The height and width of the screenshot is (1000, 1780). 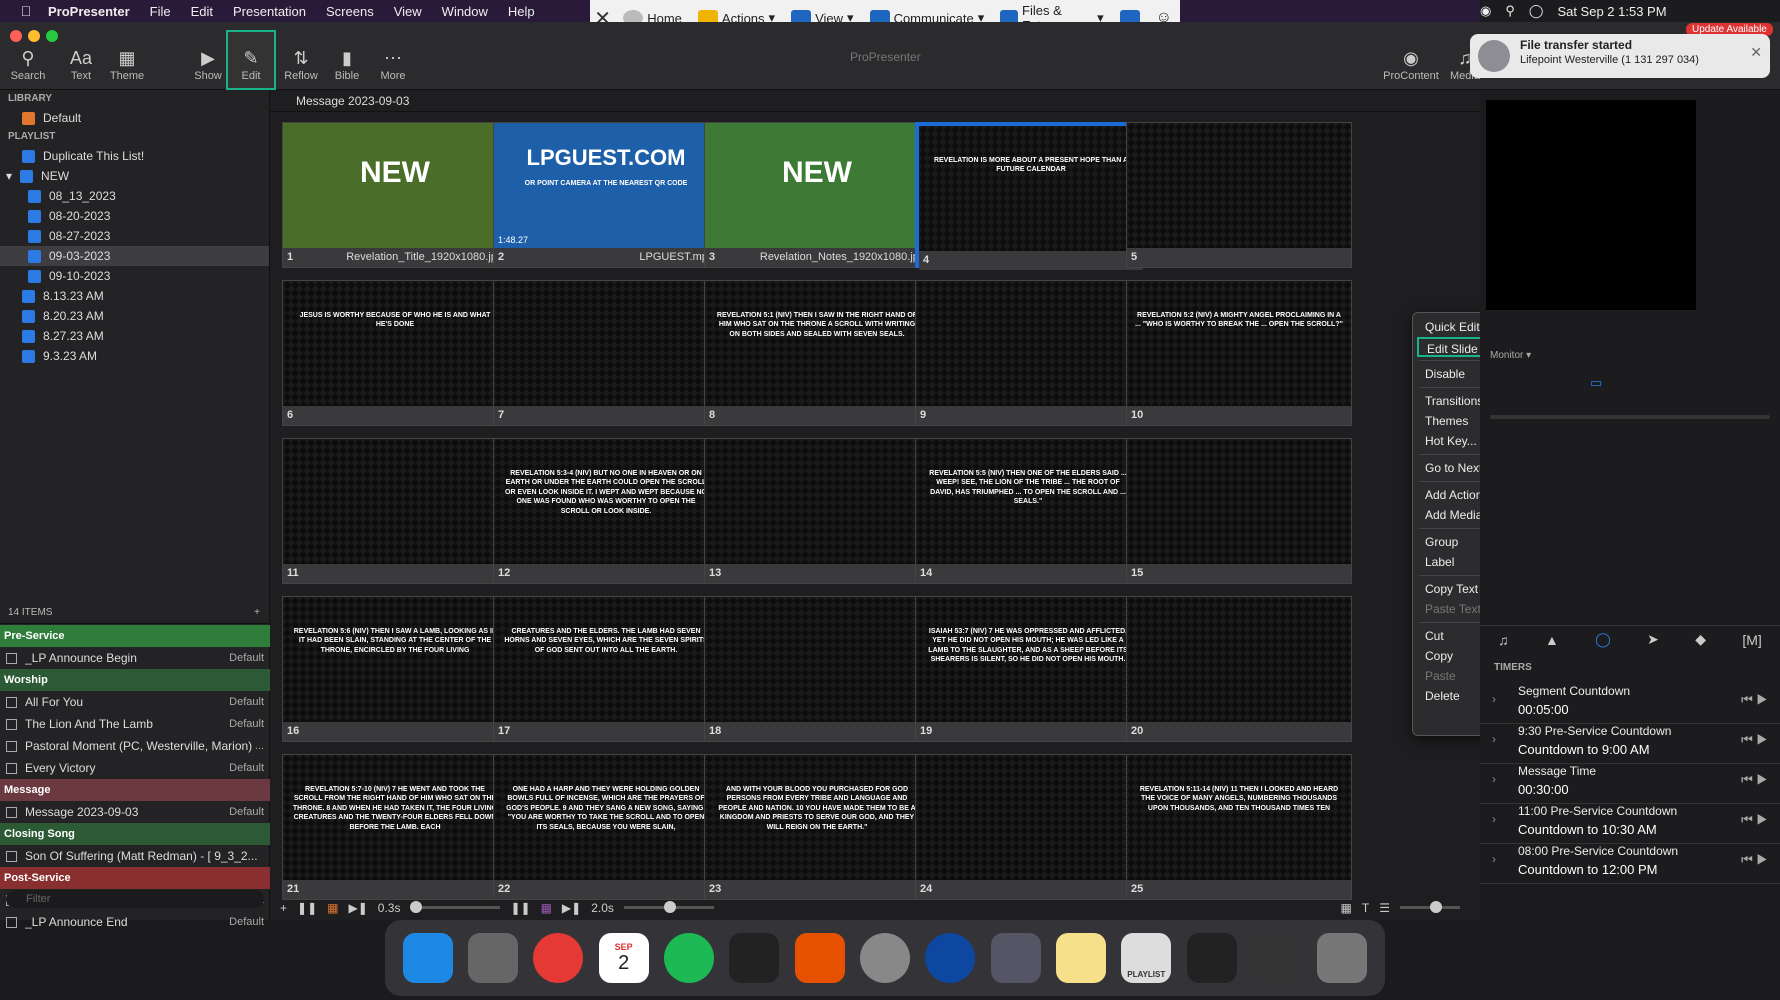 I want to click on edit-button: ✎ Edit, so click(x=251, y=60).